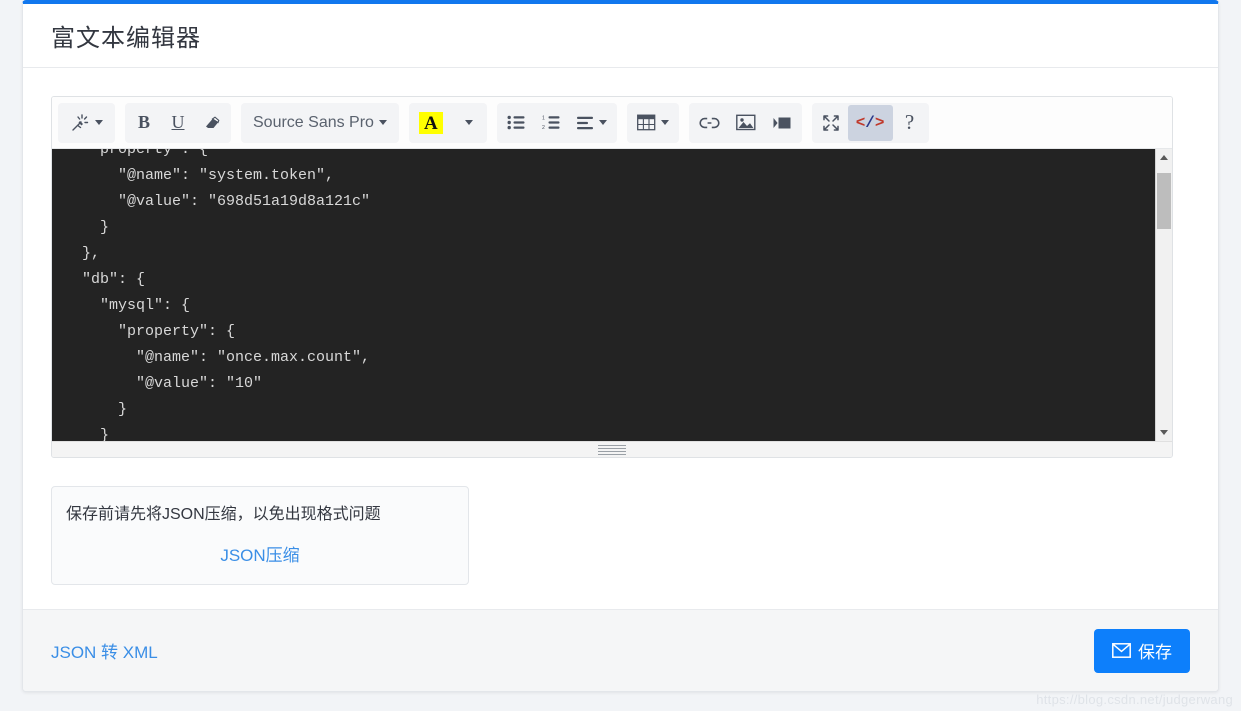  I want to click on json-compress-link: JSON压缩, so click(260, 553).